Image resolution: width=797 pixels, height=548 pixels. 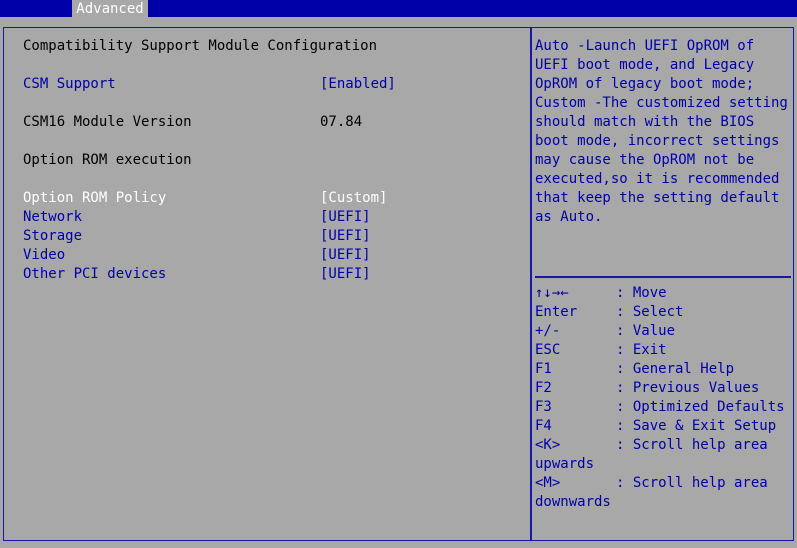 What do you see at coordinates (552, 293) in the screenshot?
I see `key-move: ↑↓→←` at bounding box center [552, 293].